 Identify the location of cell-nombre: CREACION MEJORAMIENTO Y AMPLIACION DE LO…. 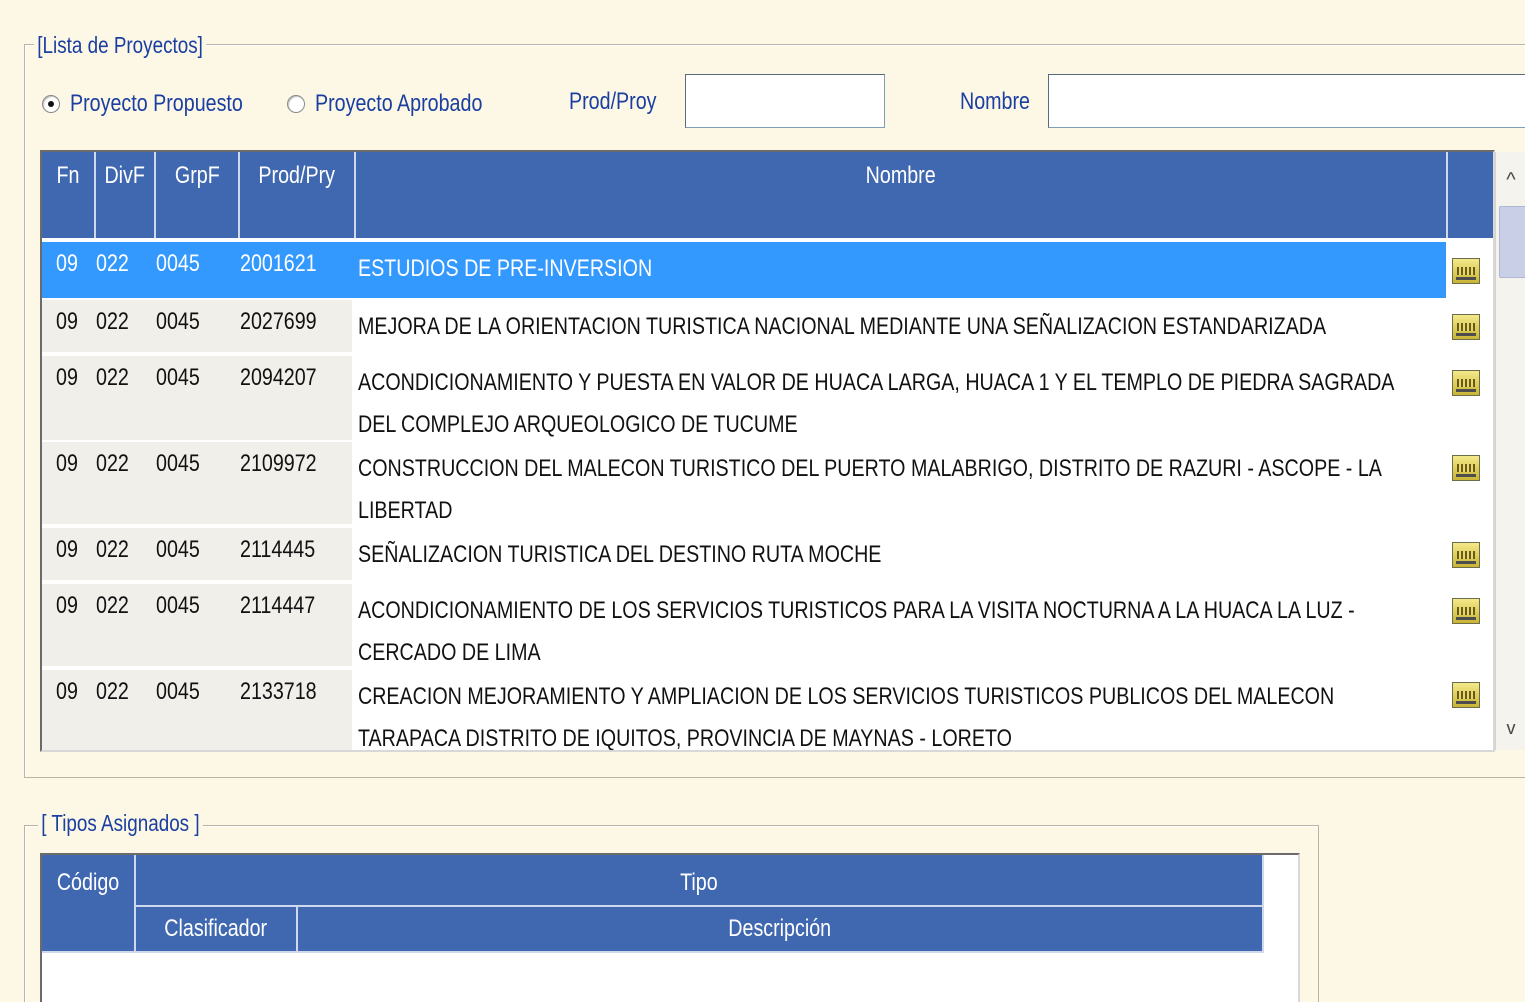
(846, 717).